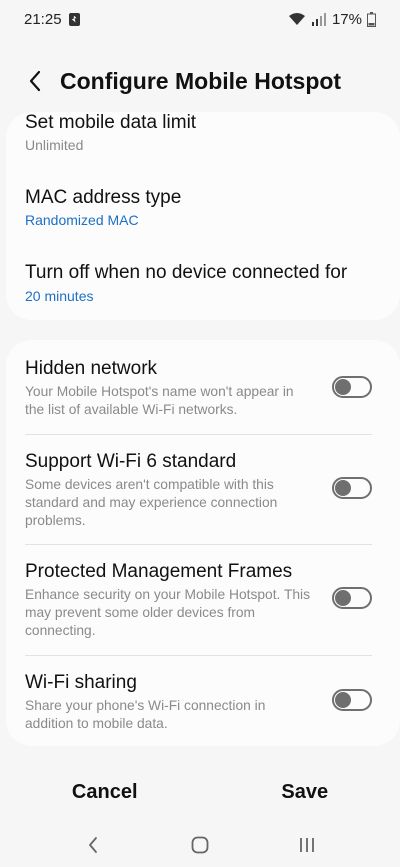 This screenshot has width=400, height=867. I want to click on nav-home-icon, so click(200, 845).